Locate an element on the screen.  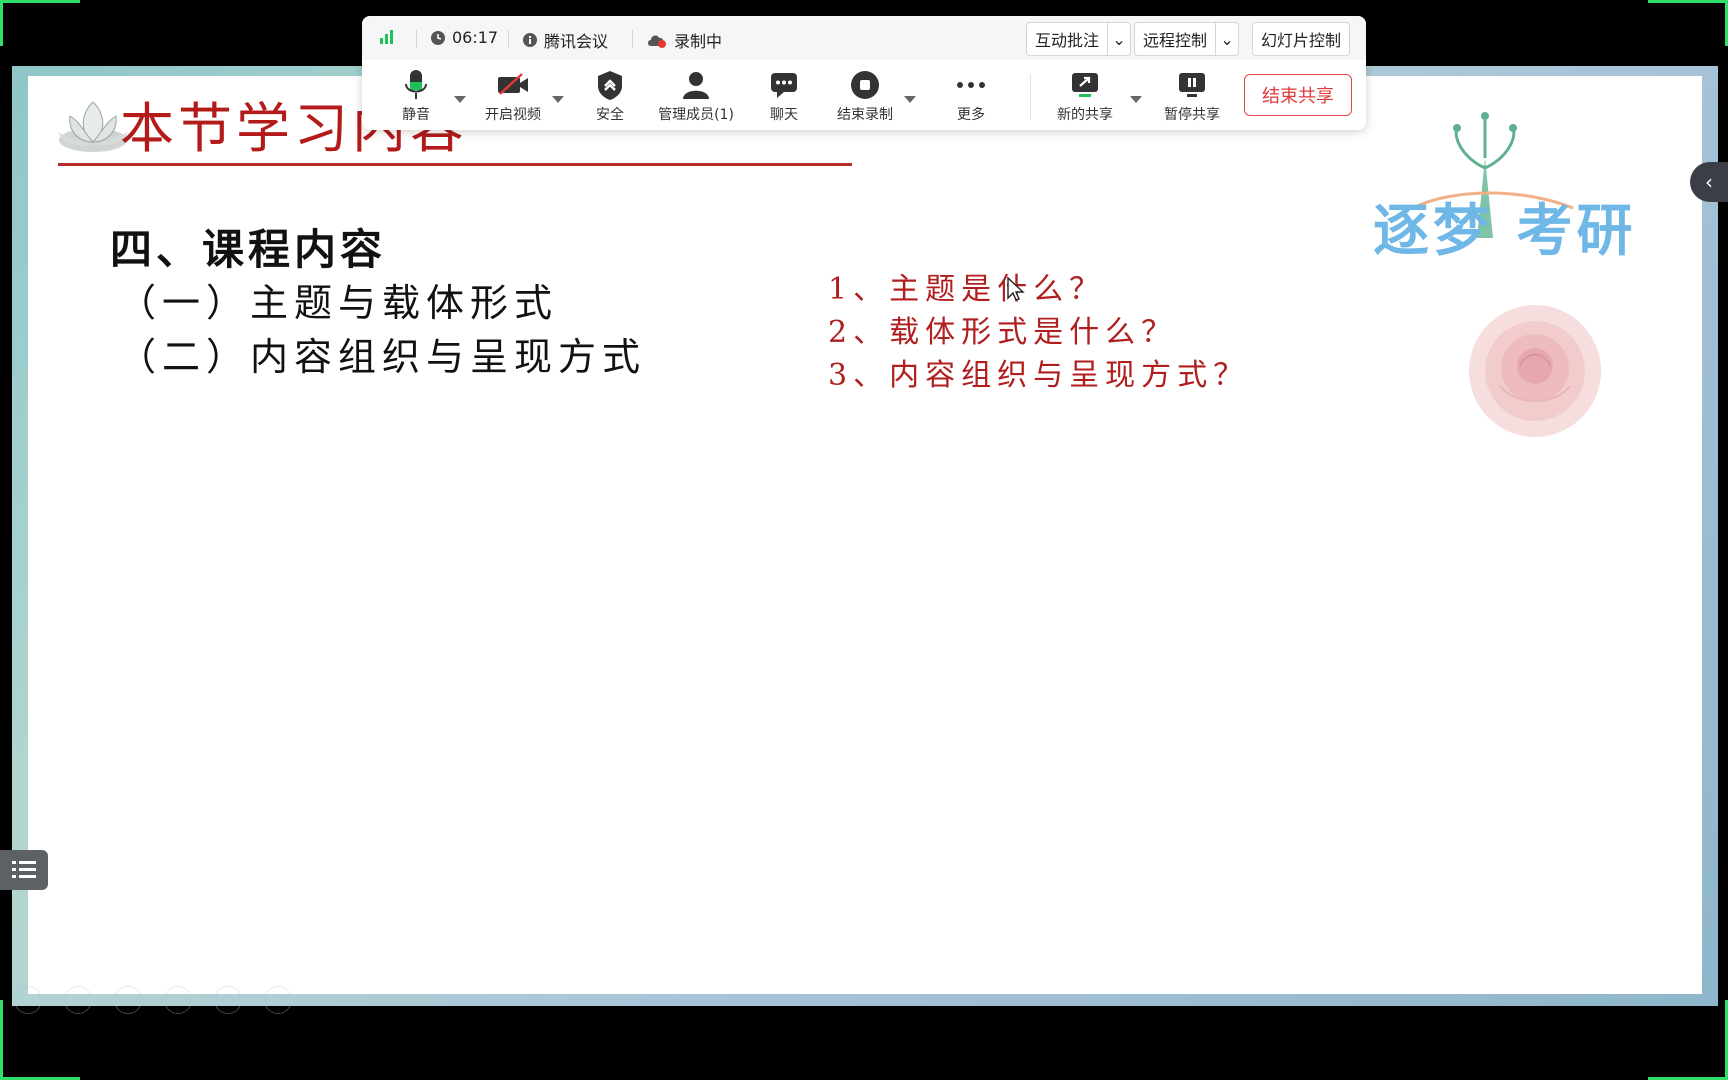
title-divider is located at coordinates (455, 164).